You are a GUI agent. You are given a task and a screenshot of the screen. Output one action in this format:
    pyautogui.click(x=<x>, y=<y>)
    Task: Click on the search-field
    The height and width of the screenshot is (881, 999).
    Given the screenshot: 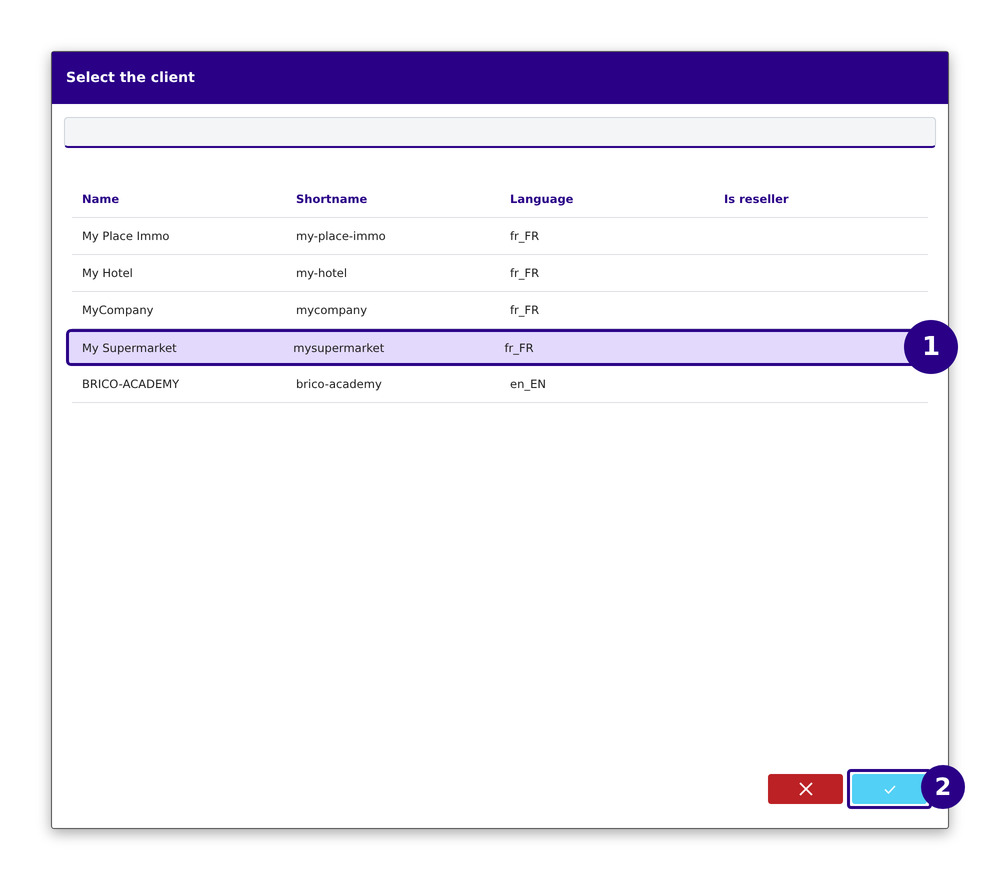 What is the action you would take?
    pyautogui.click(x=500, y=132)
    